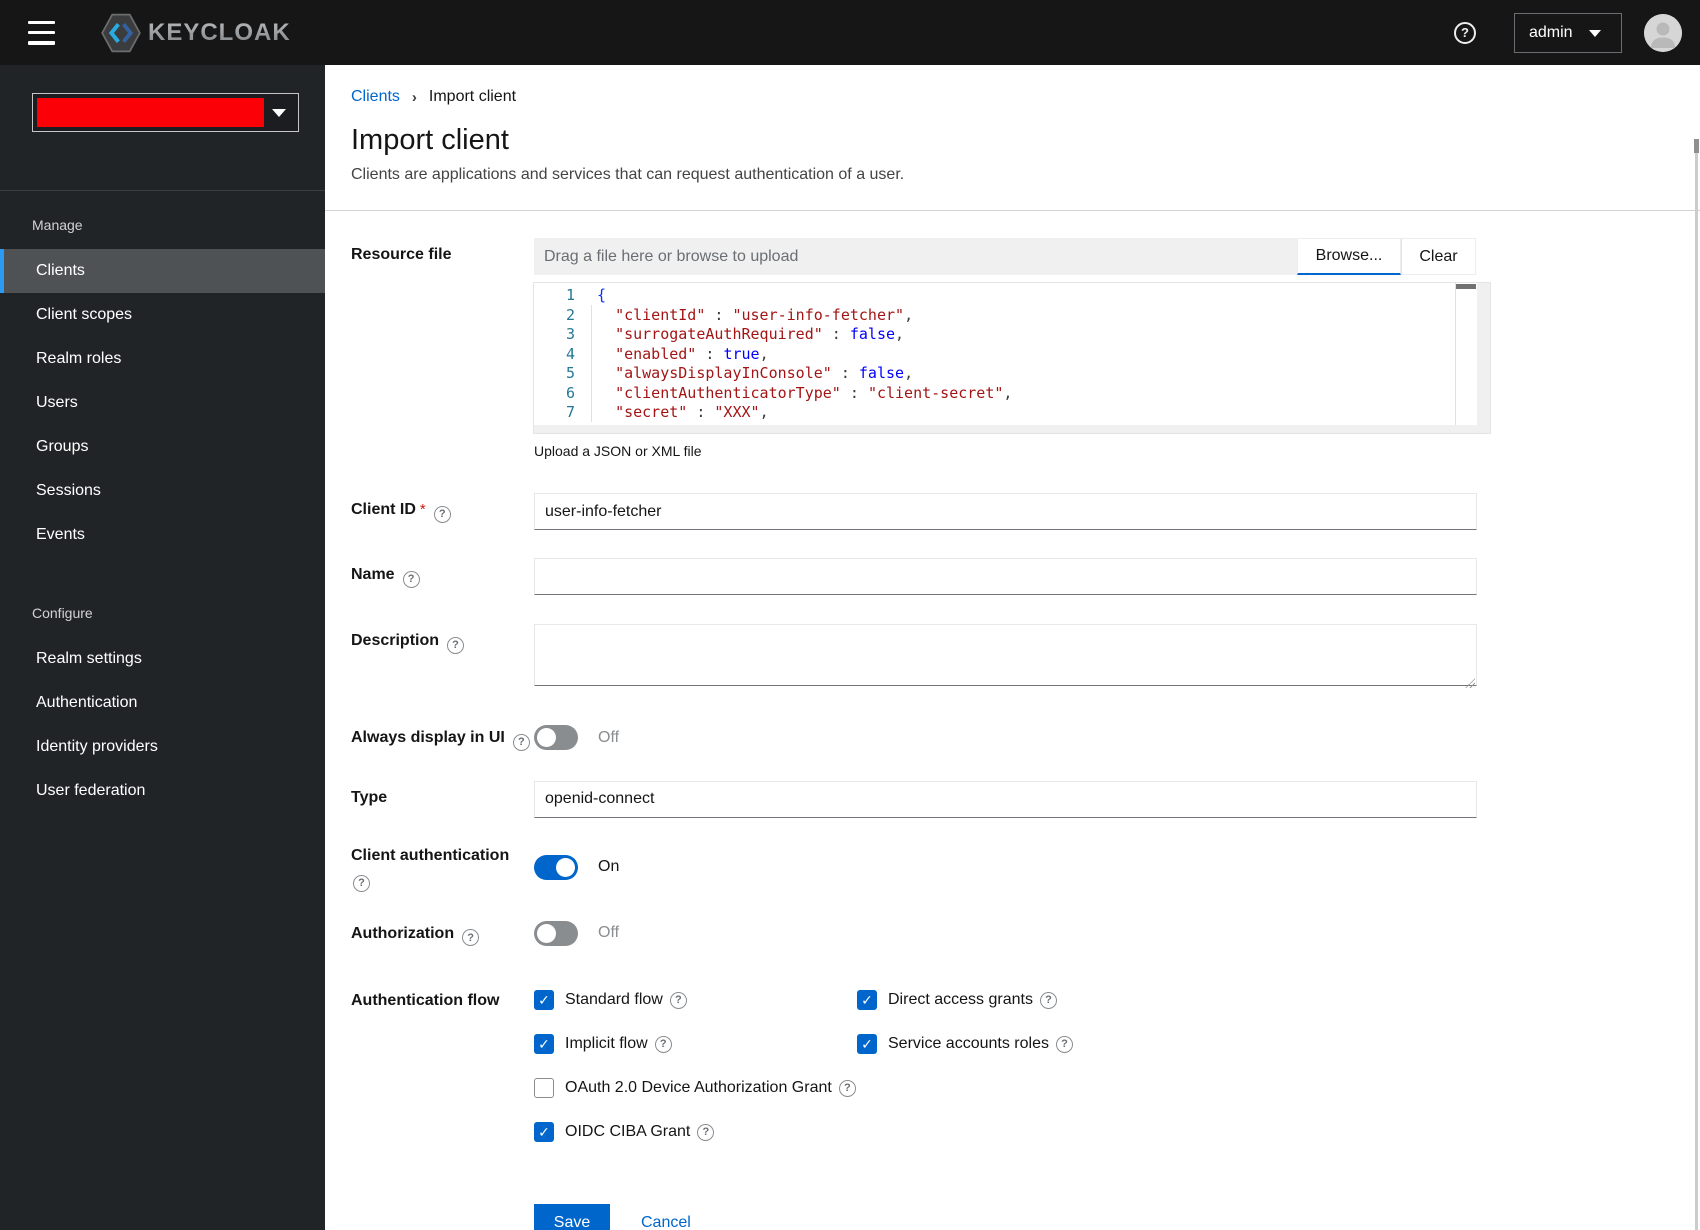 The image size is (1700, 1230). I want to click on checkbox-label: Standard flow, so click(614, 999).